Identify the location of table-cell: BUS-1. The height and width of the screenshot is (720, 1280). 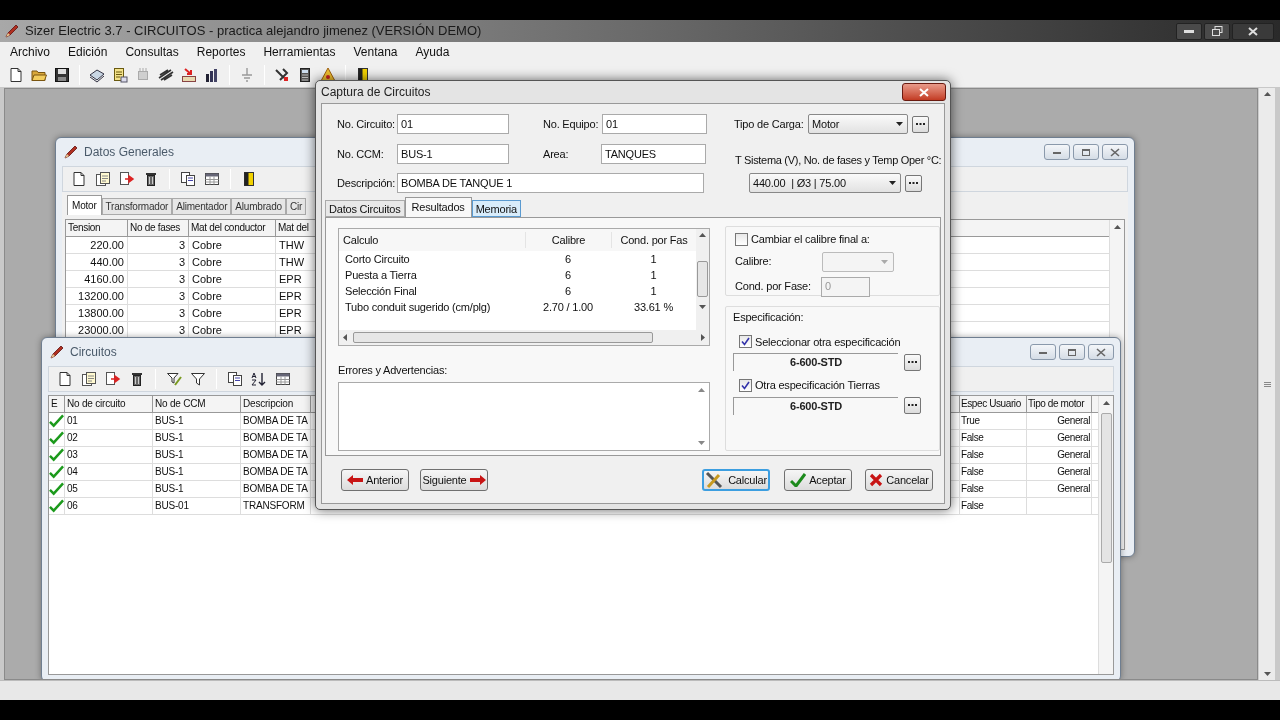
(197, 472).